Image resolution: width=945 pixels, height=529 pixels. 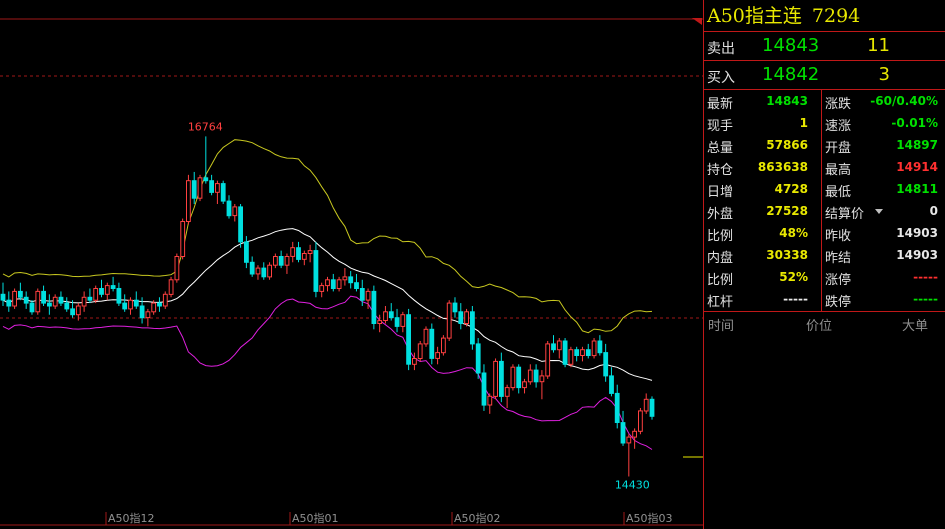 I want to click on quote-value-right: 14897, so click(x=917, y=145).